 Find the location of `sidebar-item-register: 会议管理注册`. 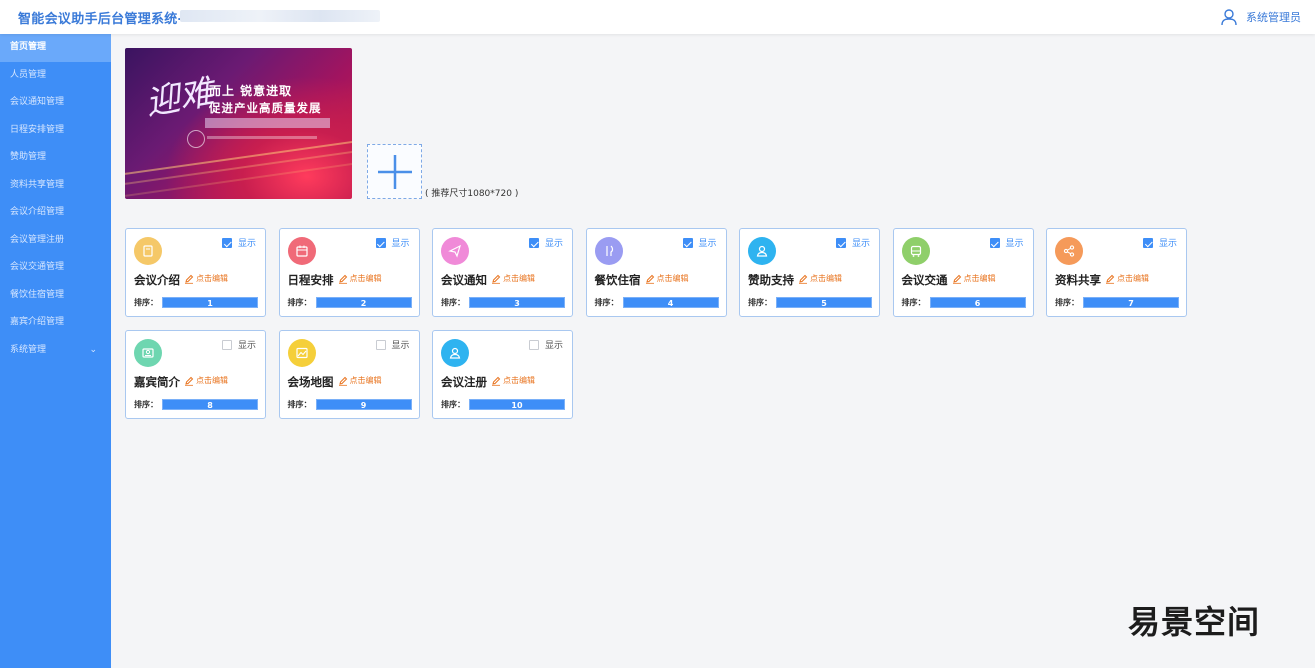

sidebar-item-register: 会议管理注册 is located at coordinates (55, 241).